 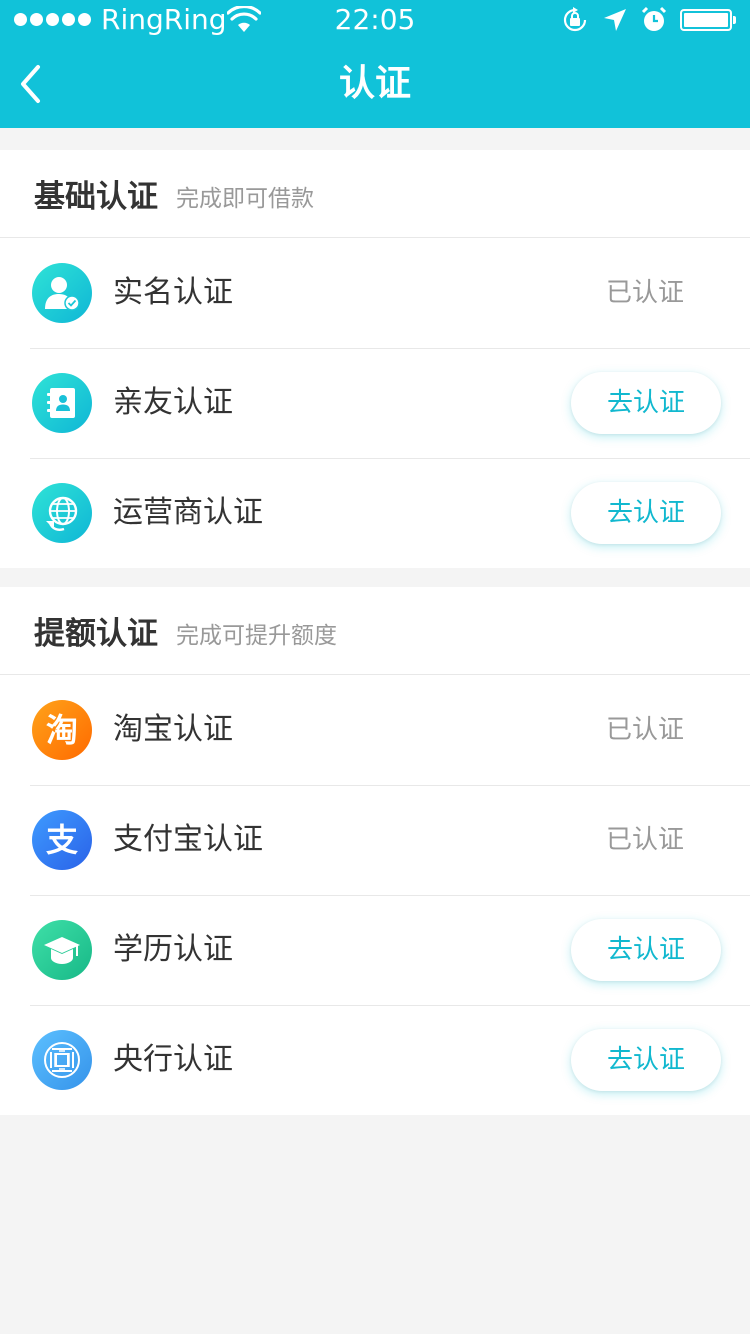 I want to click on section-title: 基础认证, so click(x=96, y=197).